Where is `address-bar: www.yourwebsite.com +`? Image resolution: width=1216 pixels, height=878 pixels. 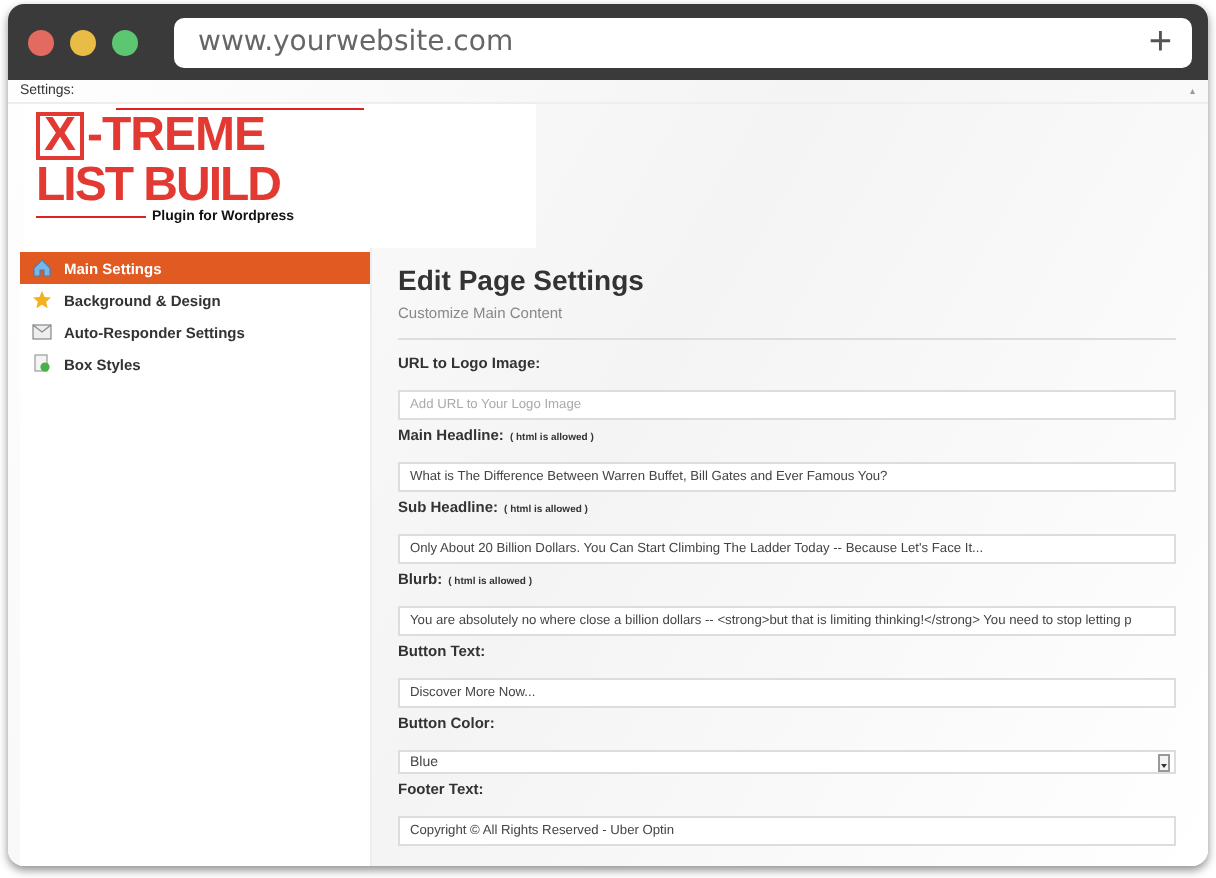 address-bar: www.yourwebsite.com + is located at coordinates (683, 42).